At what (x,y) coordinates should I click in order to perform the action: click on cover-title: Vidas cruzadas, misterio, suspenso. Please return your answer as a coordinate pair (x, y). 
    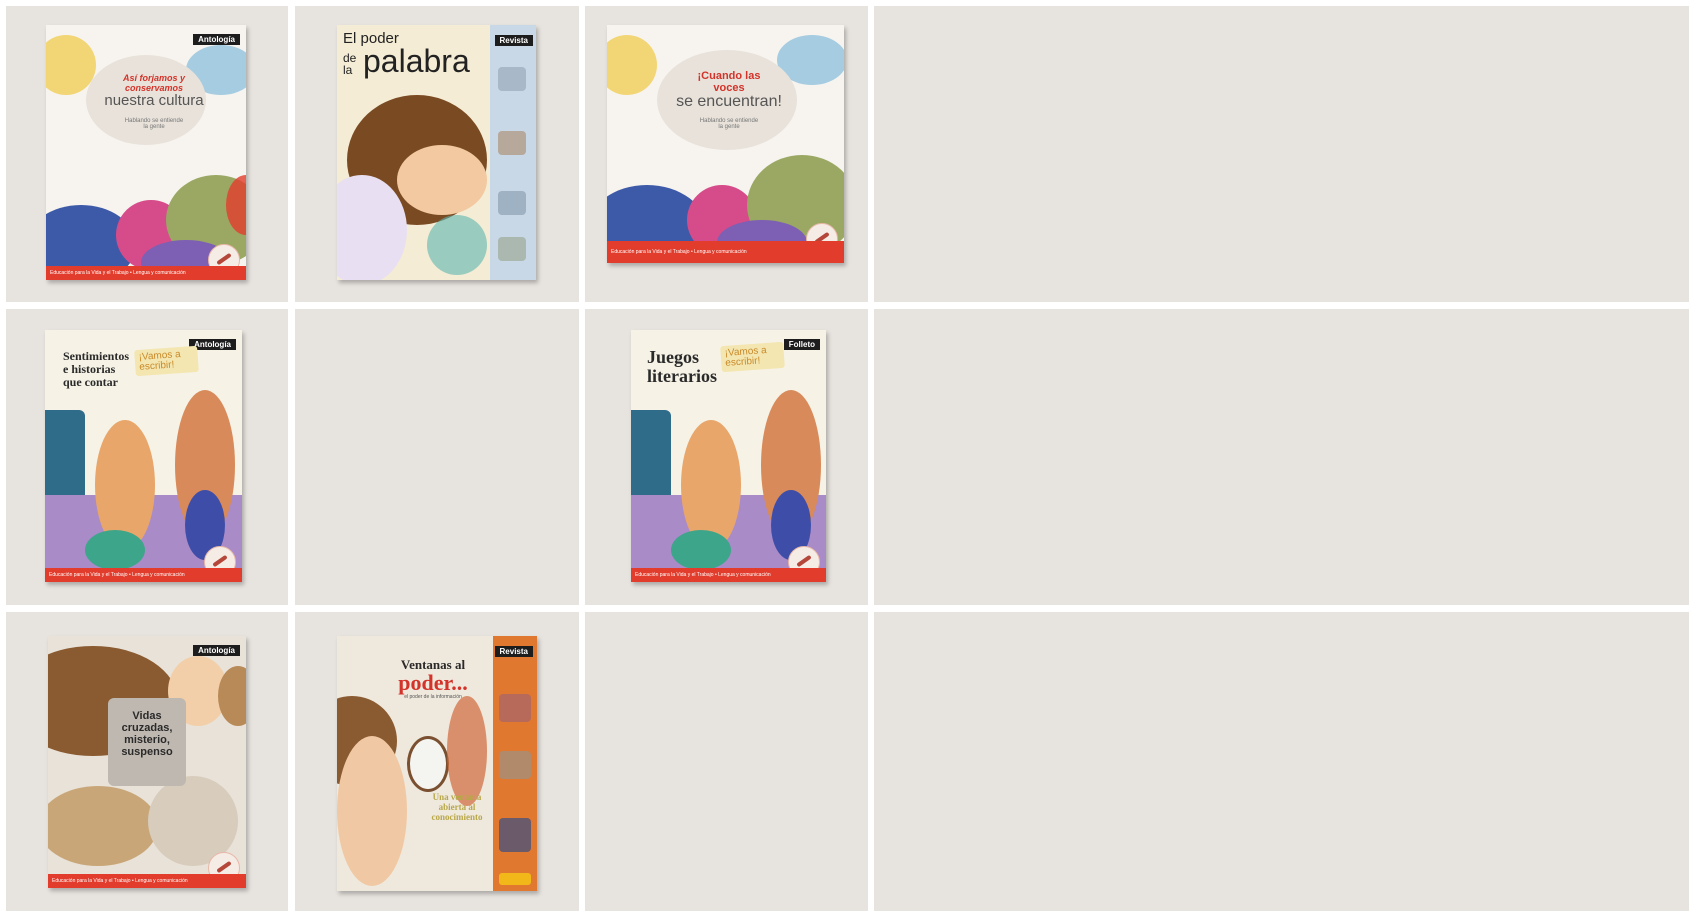
    Looking at the image, I should click on (147, 734).